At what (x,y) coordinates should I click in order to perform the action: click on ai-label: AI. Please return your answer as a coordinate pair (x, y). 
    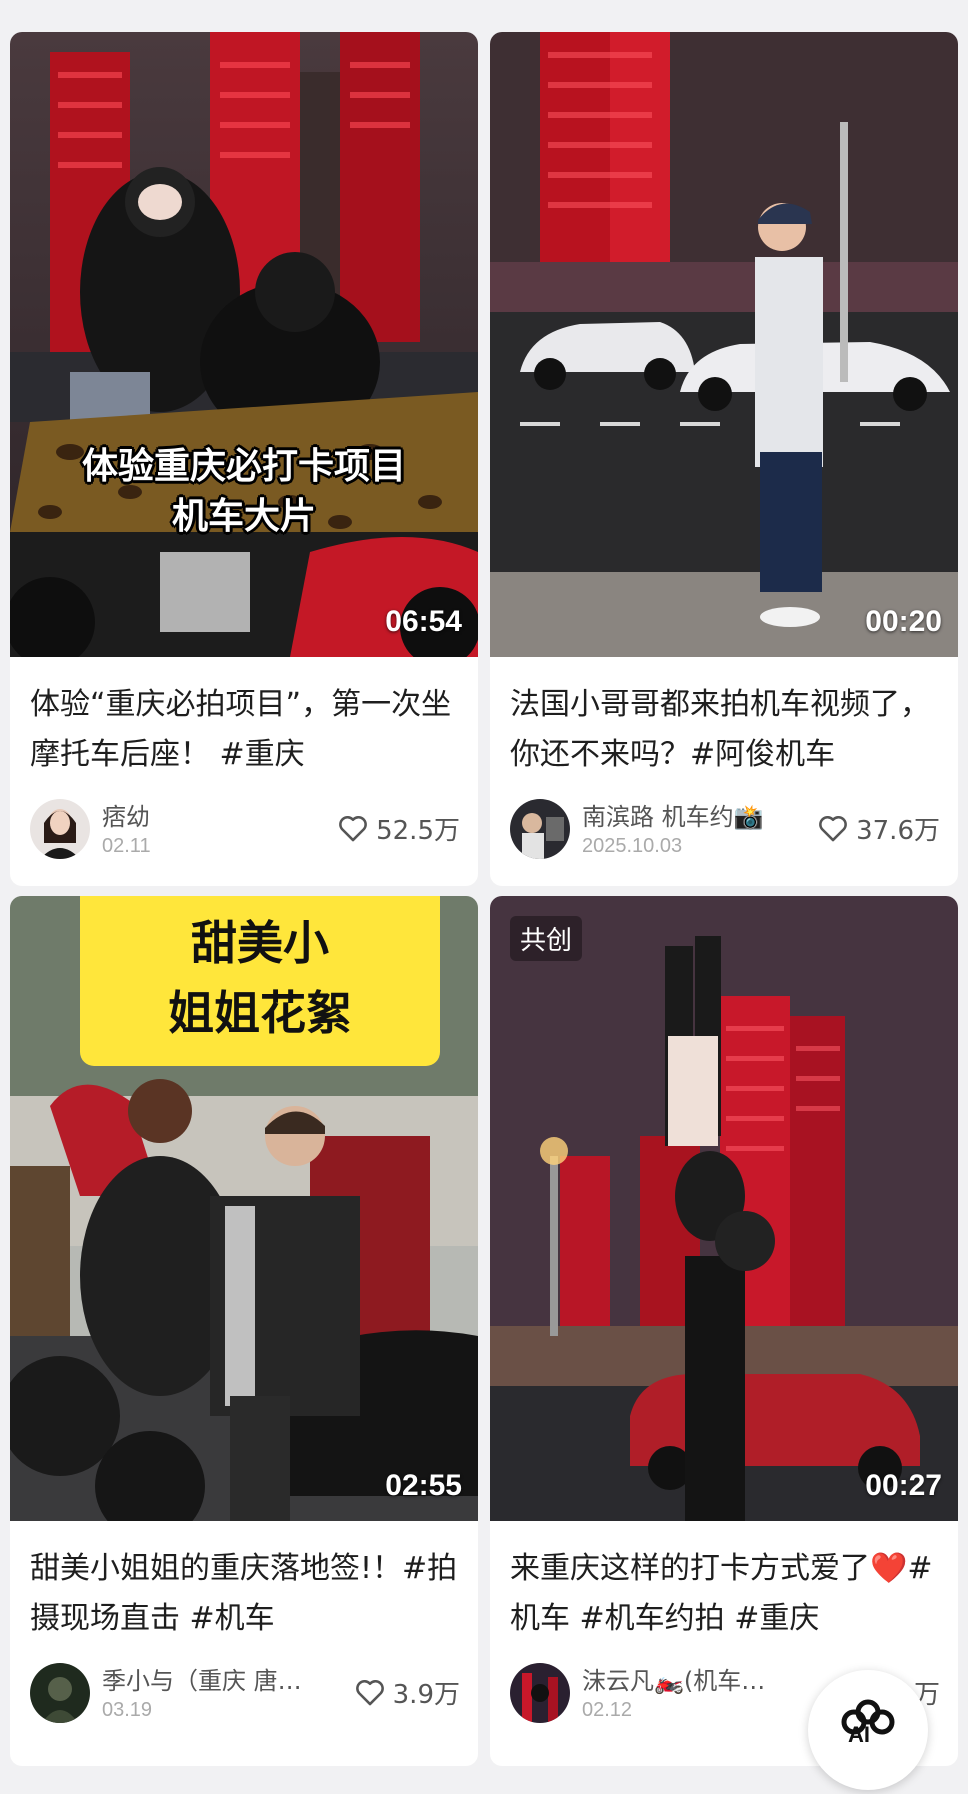
    Looking at the image, I should click on (859, 1734).